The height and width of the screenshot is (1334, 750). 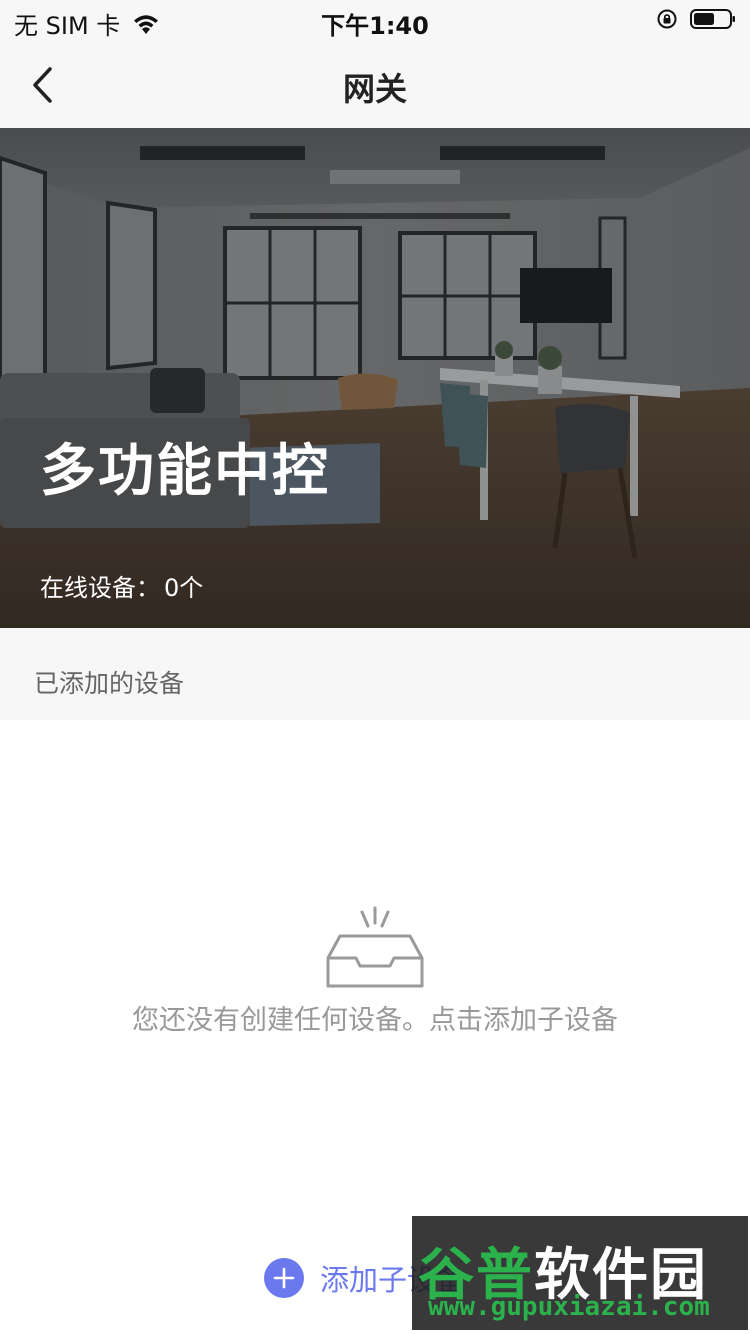 What do you see at coordinates (100, 588) in the screenshot?
I see `online-label: 在线设备：` at bounding box center [100, 588].